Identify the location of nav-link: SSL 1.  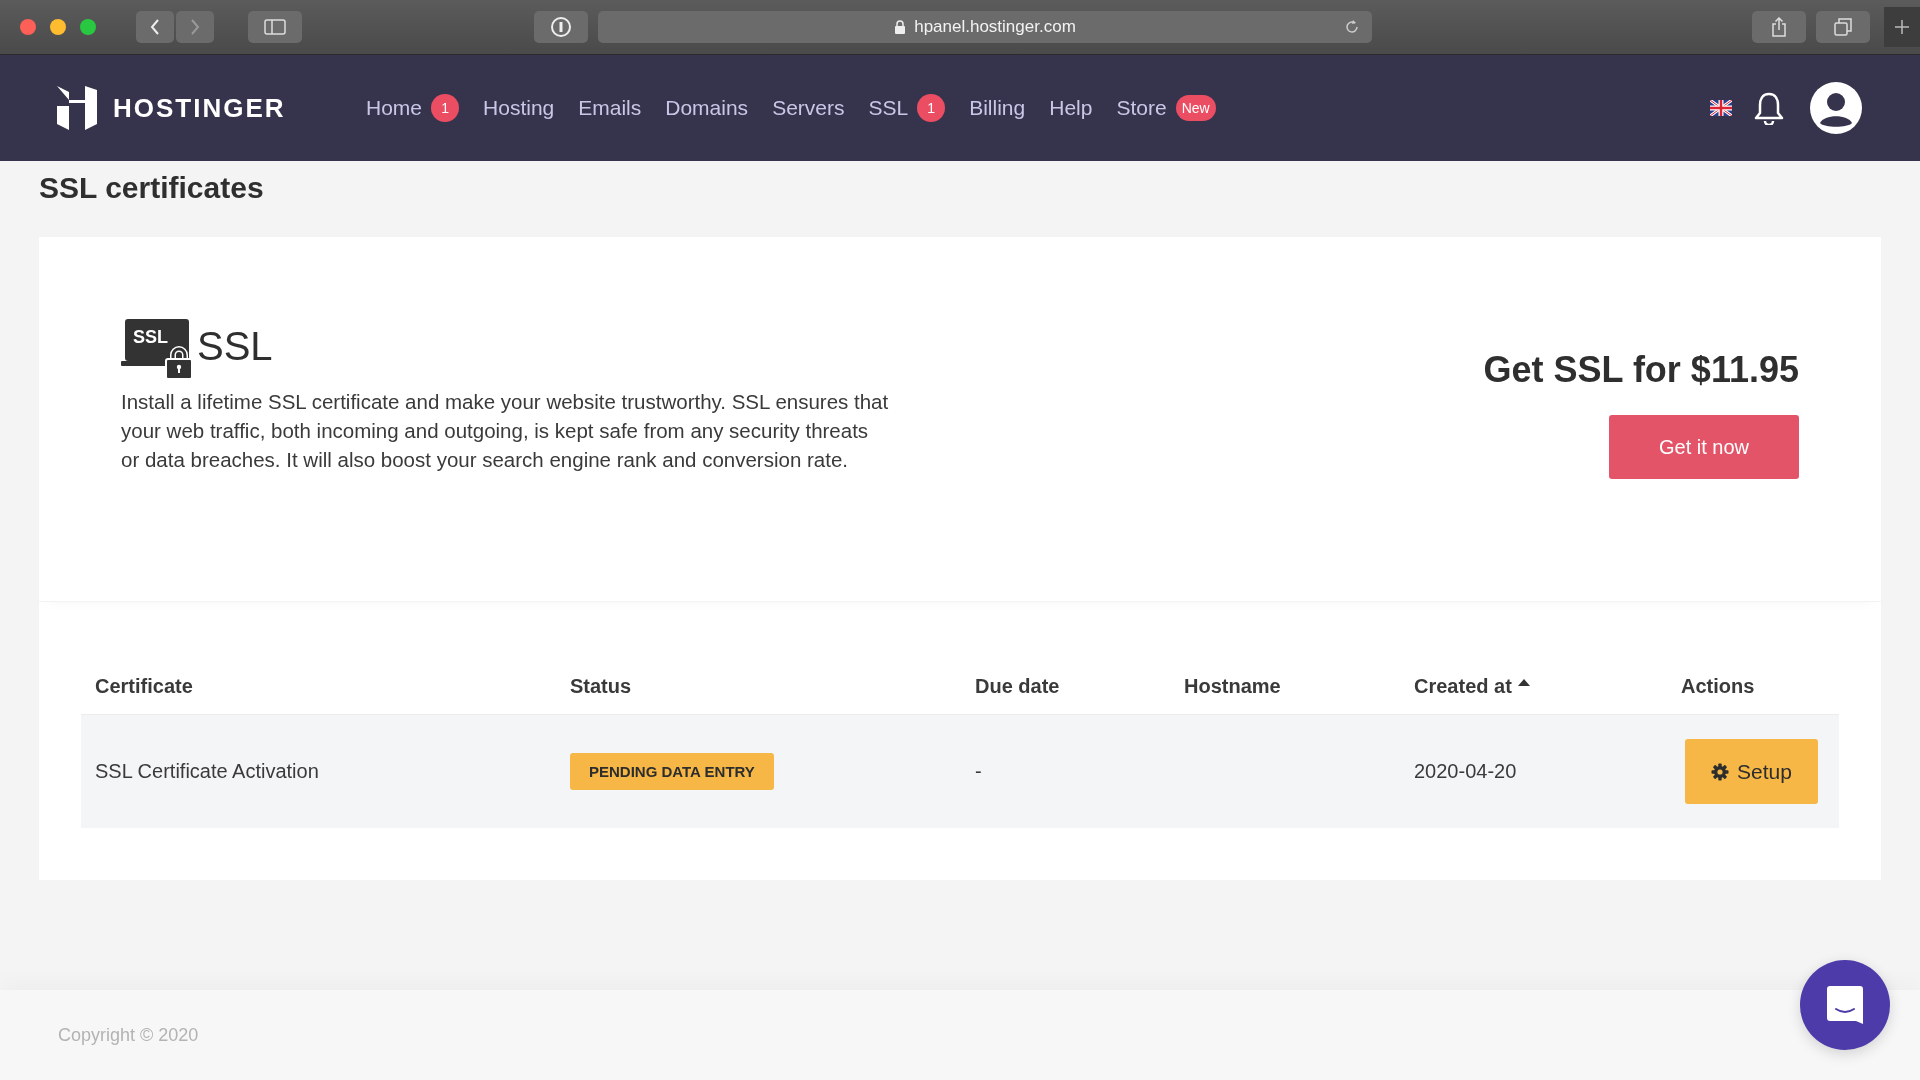
(907, 108).